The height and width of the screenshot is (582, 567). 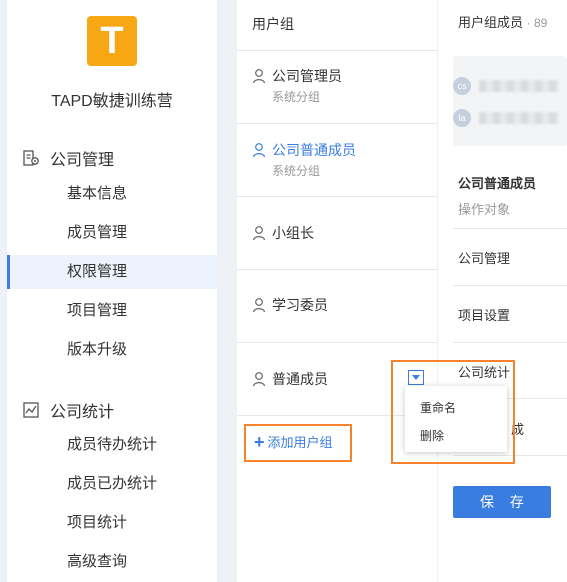 What do you see at coordinates (112, 562) in the screenshot?
I see `nav-item-advanced-query: 高级查询` at bounding box center [112, 562].